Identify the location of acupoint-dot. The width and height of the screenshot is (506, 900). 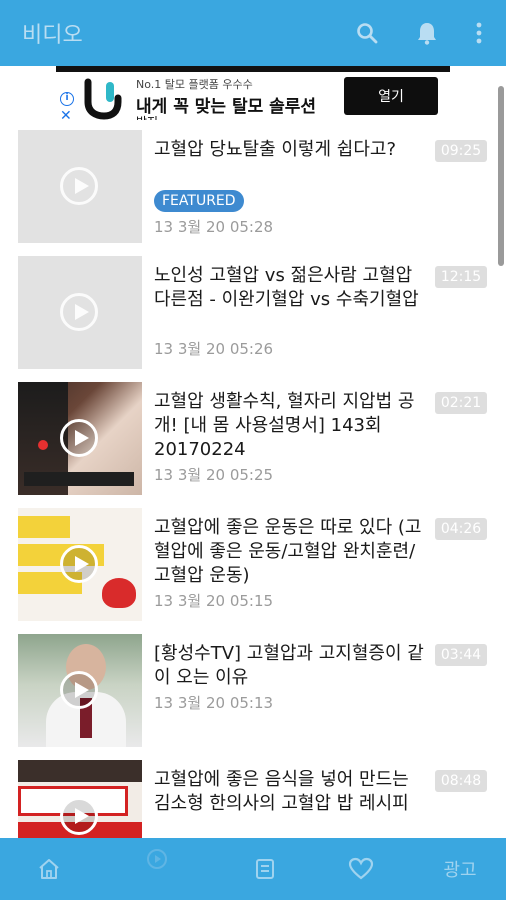
(43, 445).